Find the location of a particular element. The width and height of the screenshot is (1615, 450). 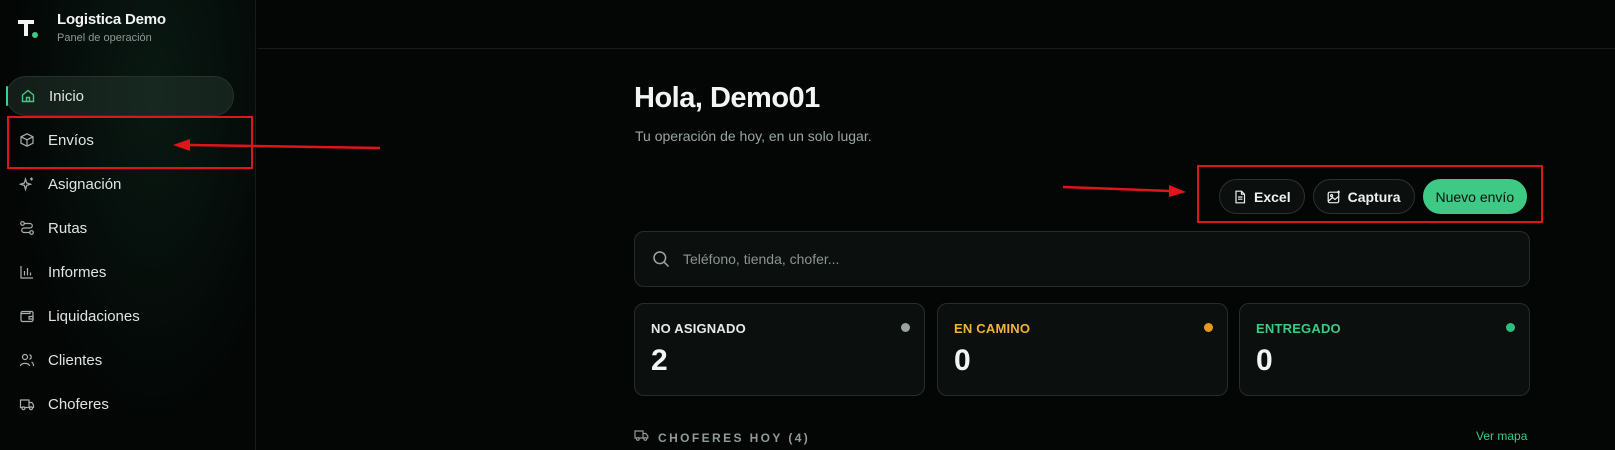

stat-label: EN CAMINO is located at coordinates (992, 328).